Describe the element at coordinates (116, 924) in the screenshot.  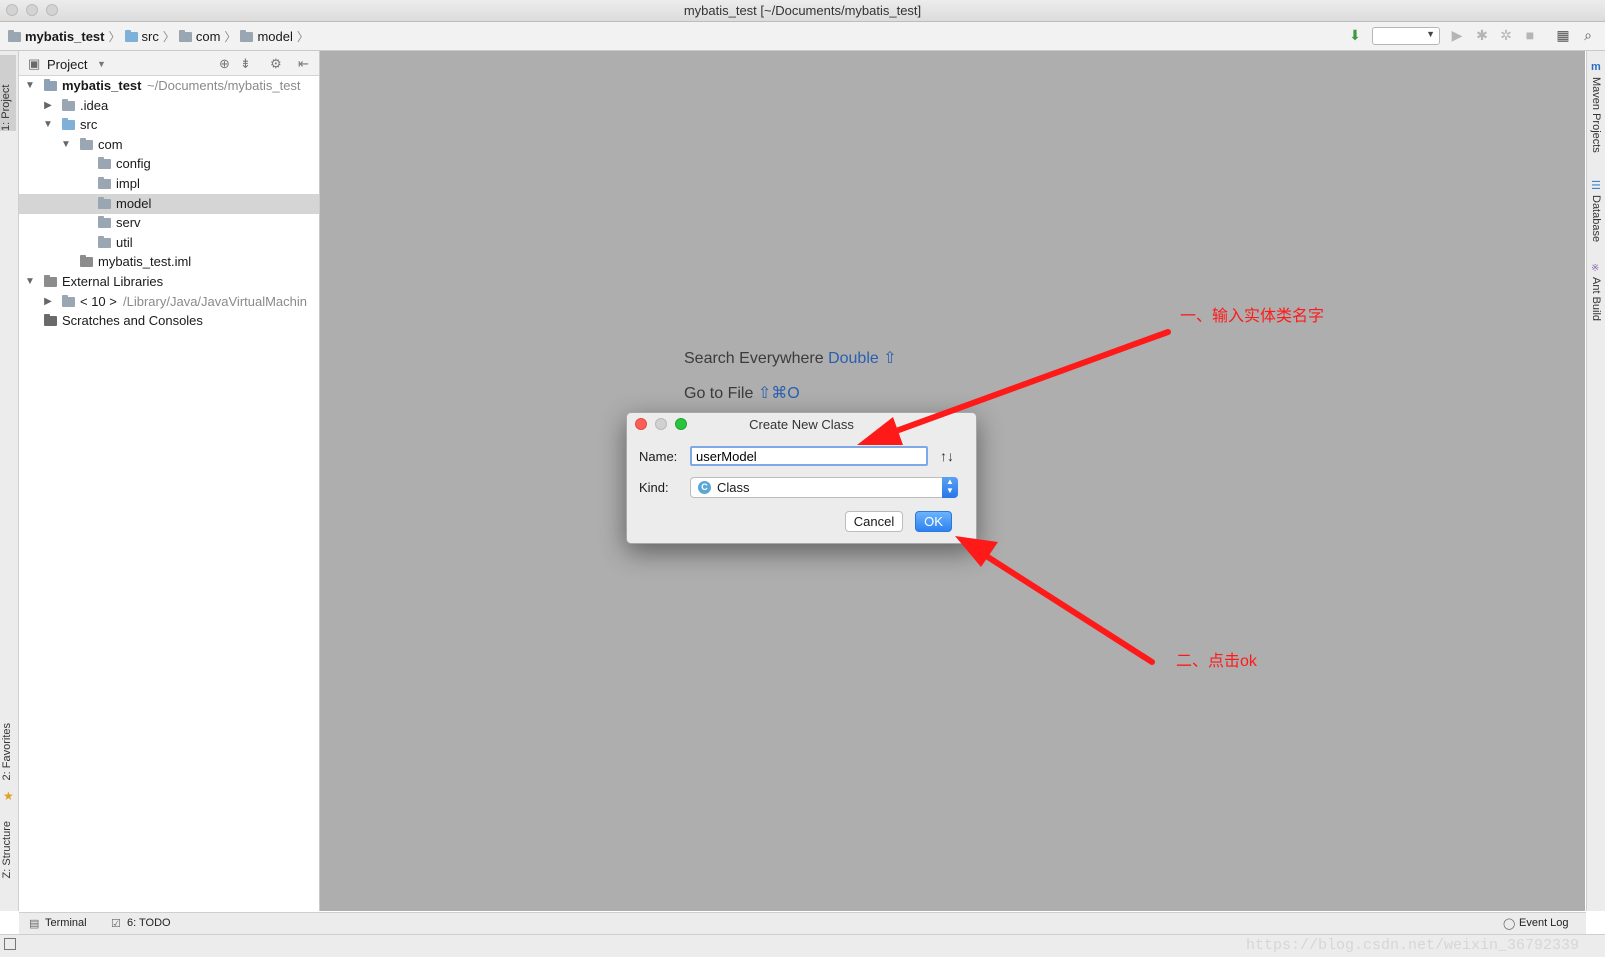
I see `todo-icon: ☑` at that location.